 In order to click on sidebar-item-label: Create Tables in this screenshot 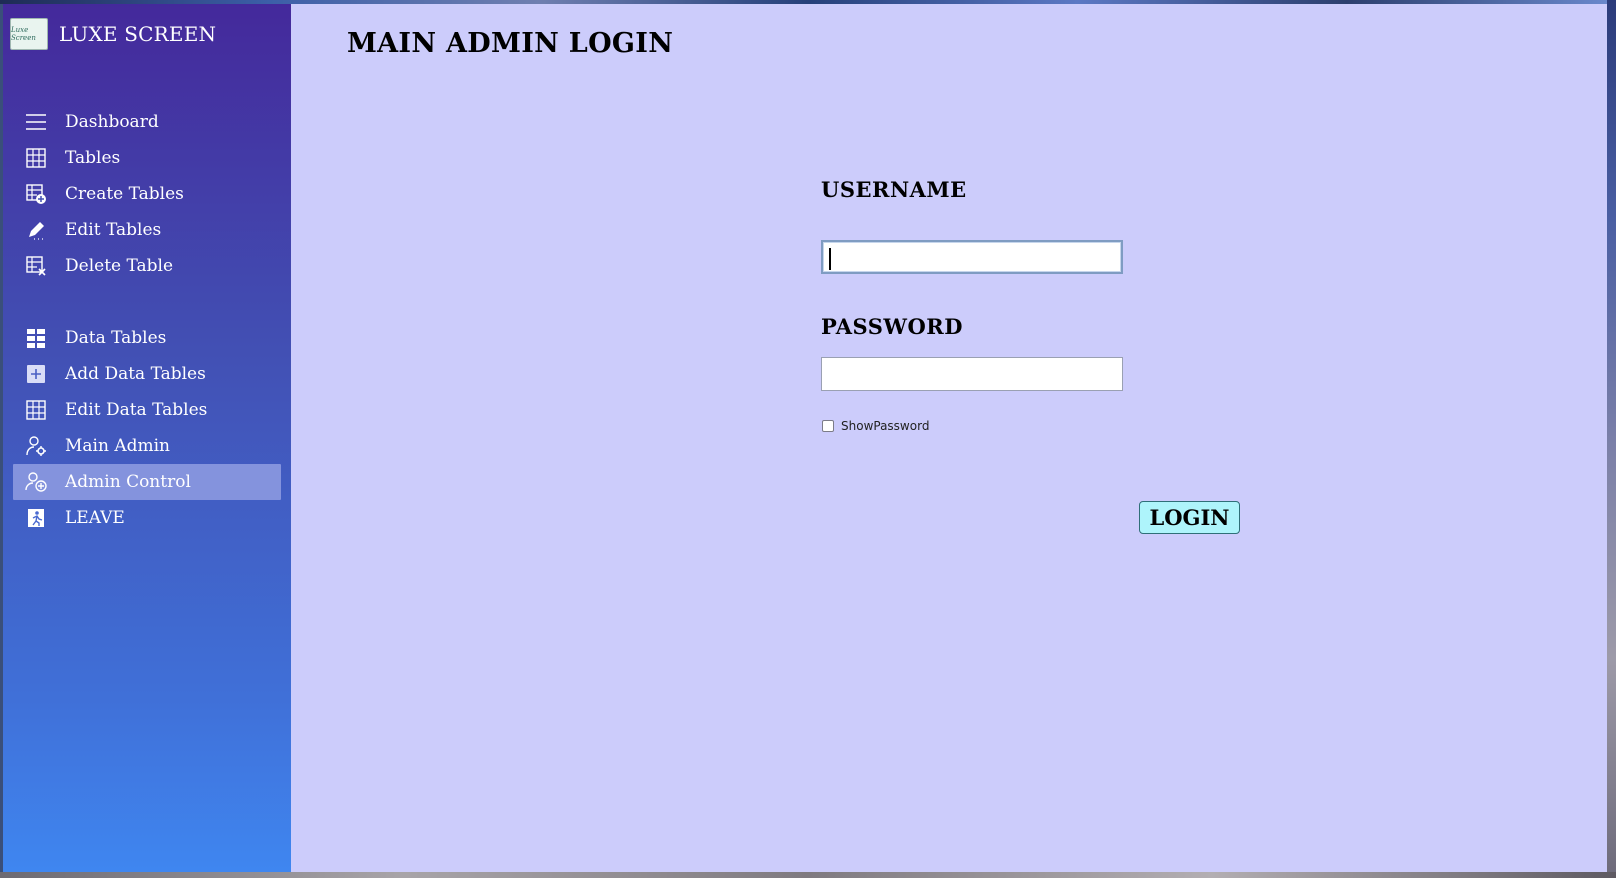, I will do `click(124, 194)`.